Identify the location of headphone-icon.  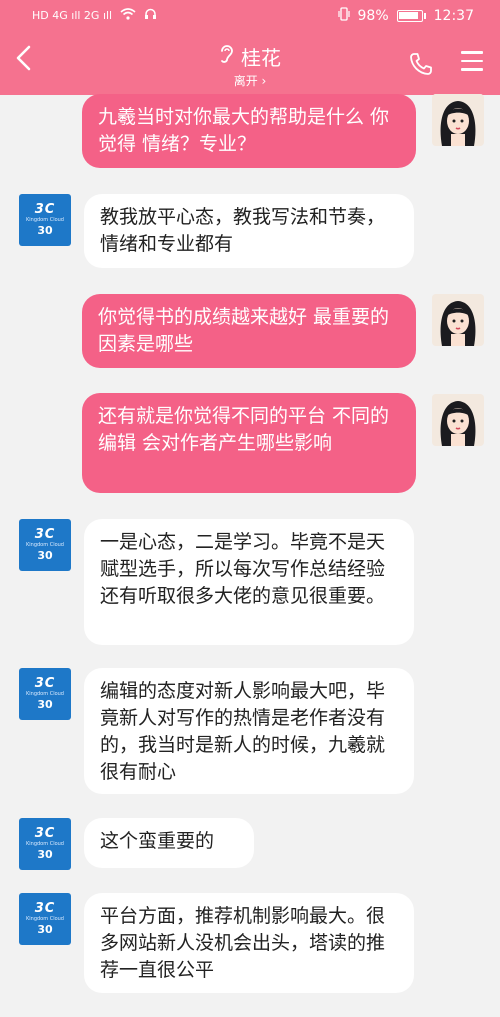
(150, 15).